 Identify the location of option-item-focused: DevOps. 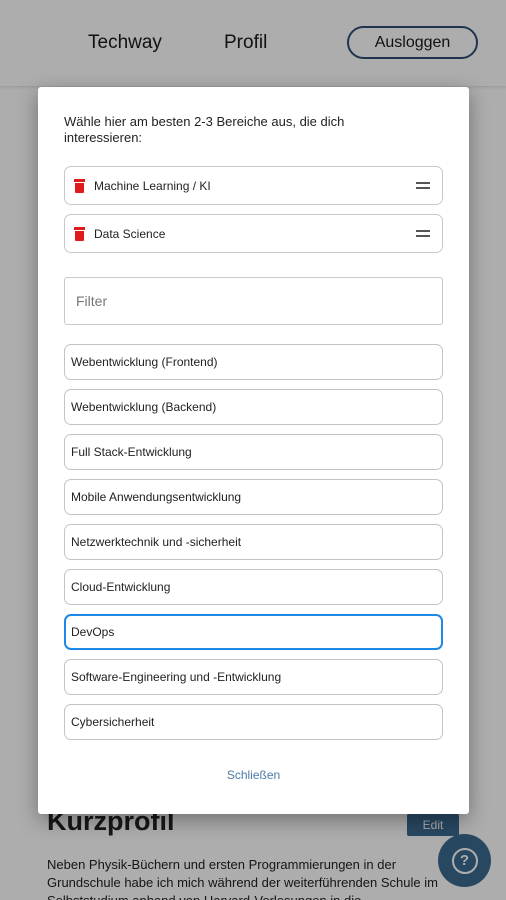
(253, 632).